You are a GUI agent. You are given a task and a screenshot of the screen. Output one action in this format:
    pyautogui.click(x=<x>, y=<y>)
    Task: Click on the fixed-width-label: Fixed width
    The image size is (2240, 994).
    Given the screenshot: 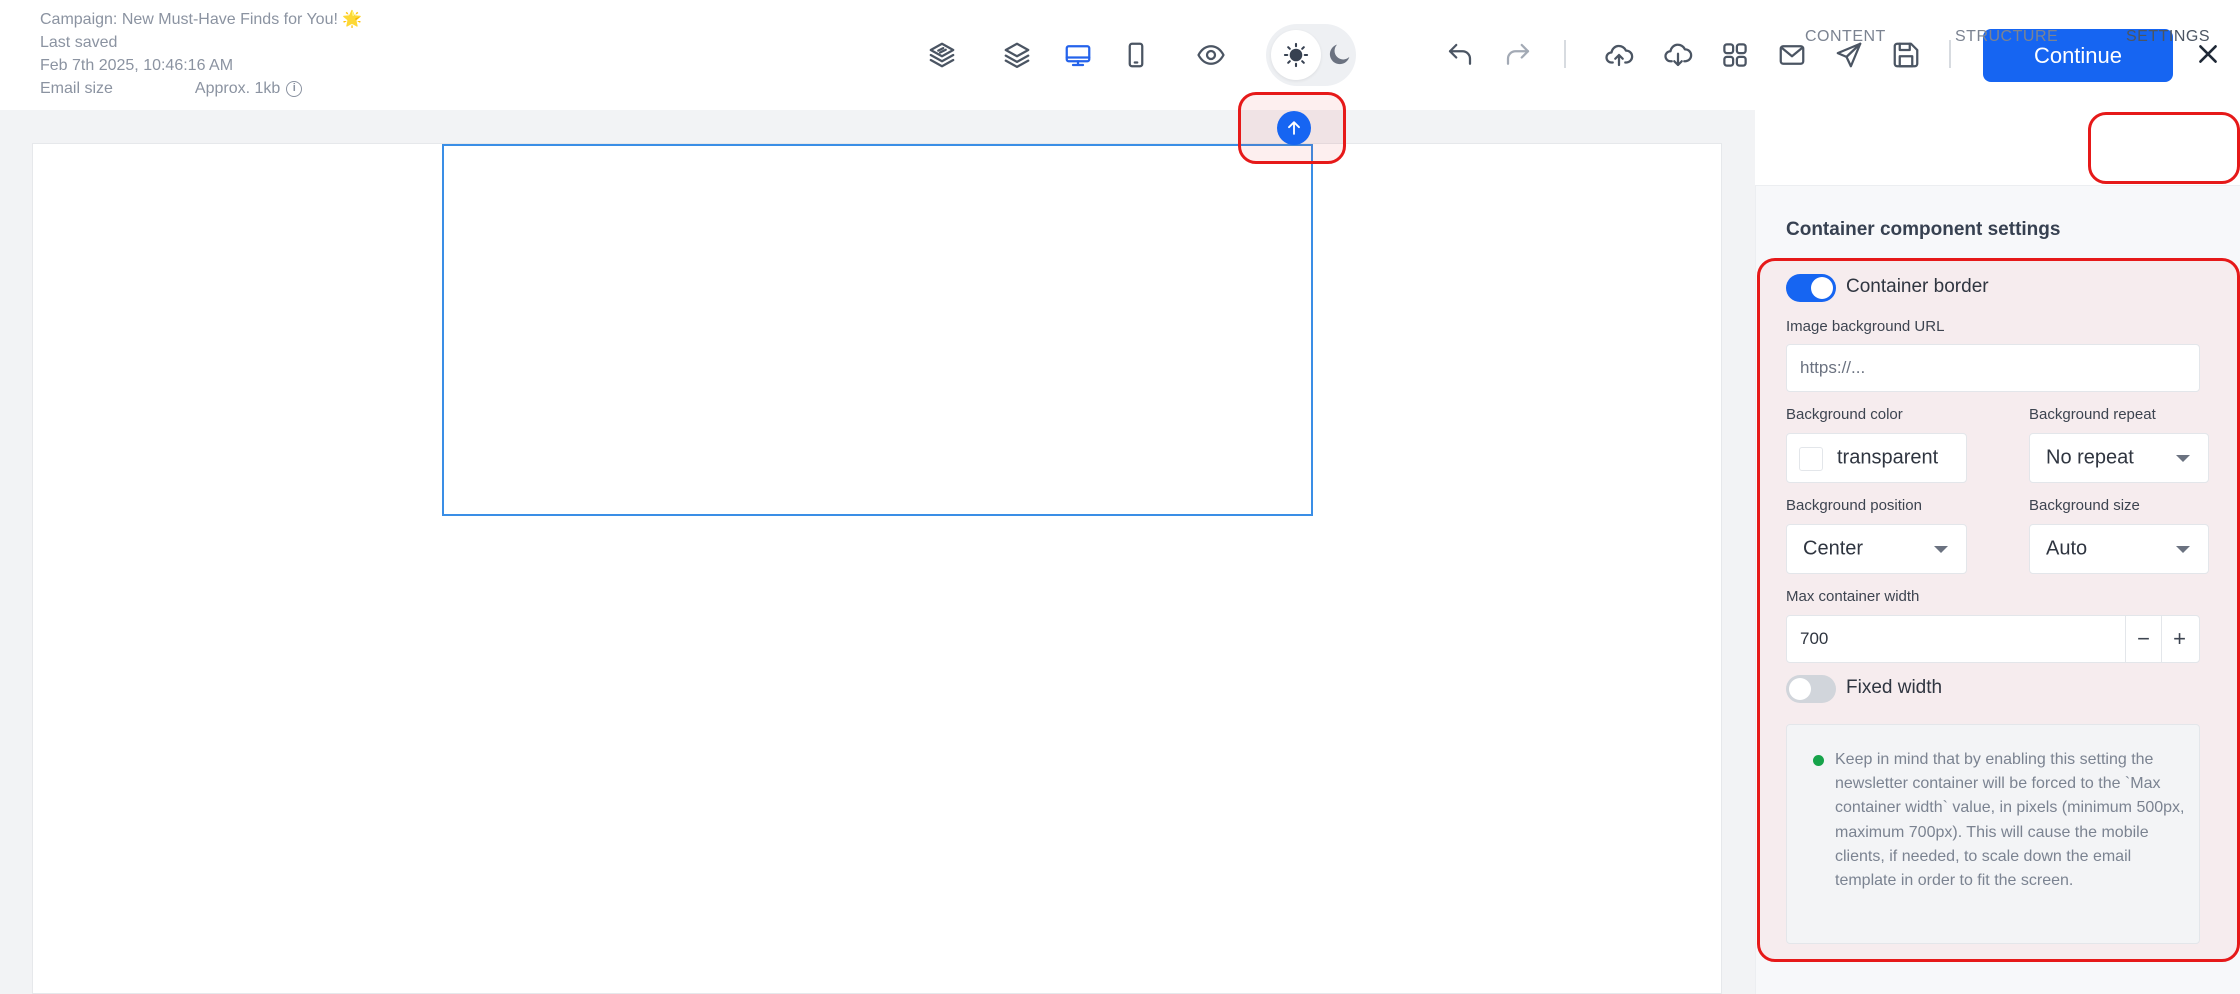 What is the action you would take?
    pyautogui.click(x=1894, y=687)
    